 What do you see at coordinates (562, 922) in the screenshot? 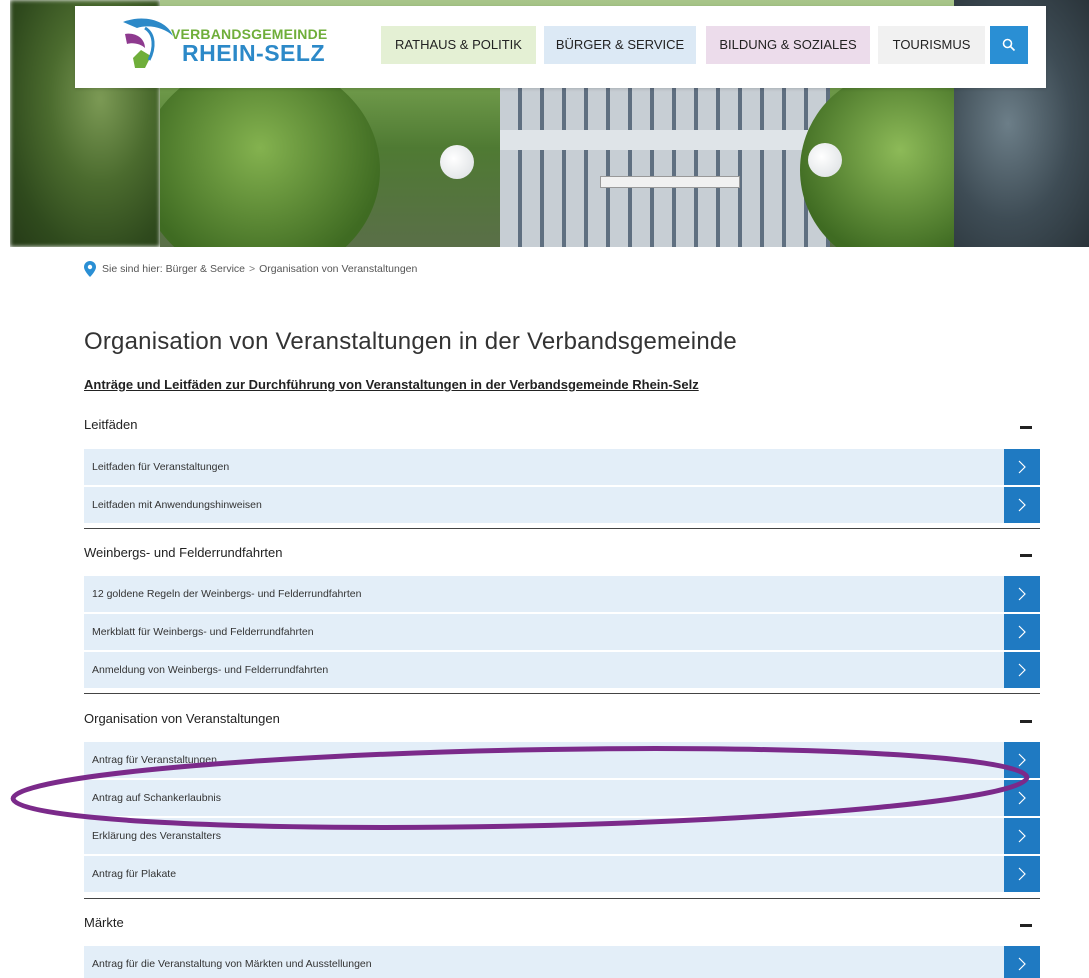
I see `section-header-maerkte: Märkte` at bounding box center [562, 922].